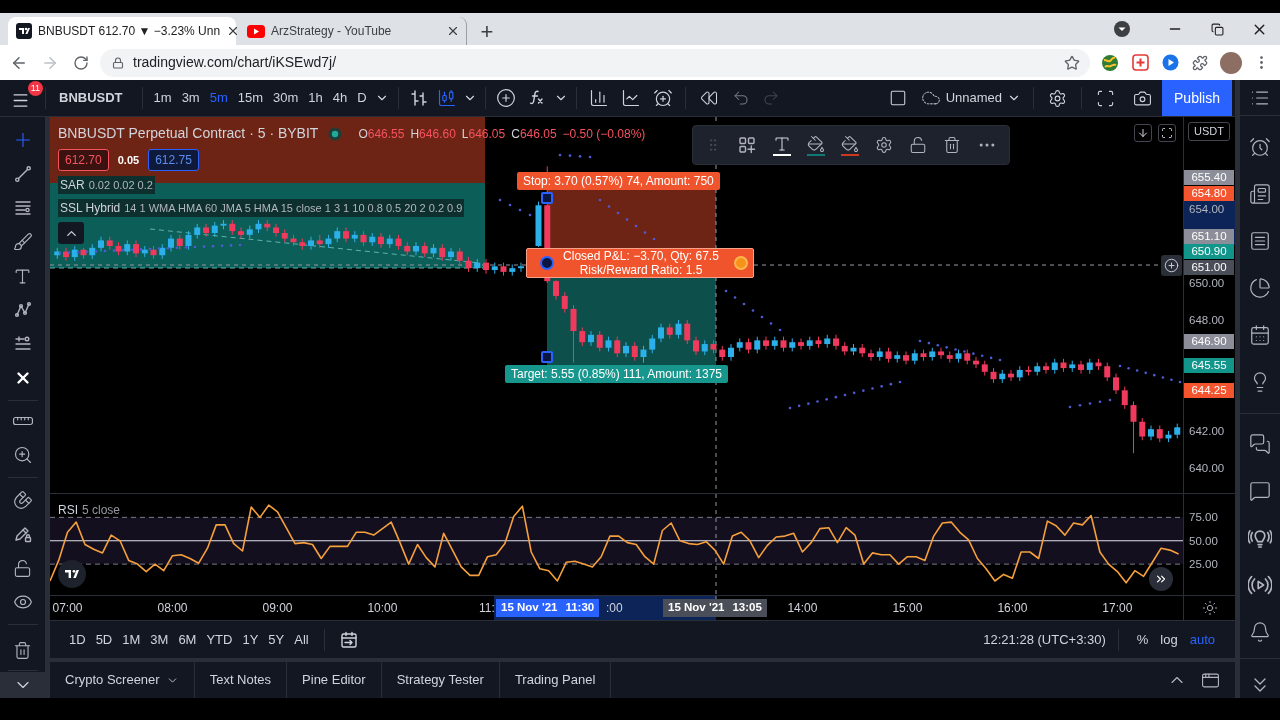  Describe the element at coordinates (1110, 62) in the screenshot. I see `globe-extension-icon` at that location.